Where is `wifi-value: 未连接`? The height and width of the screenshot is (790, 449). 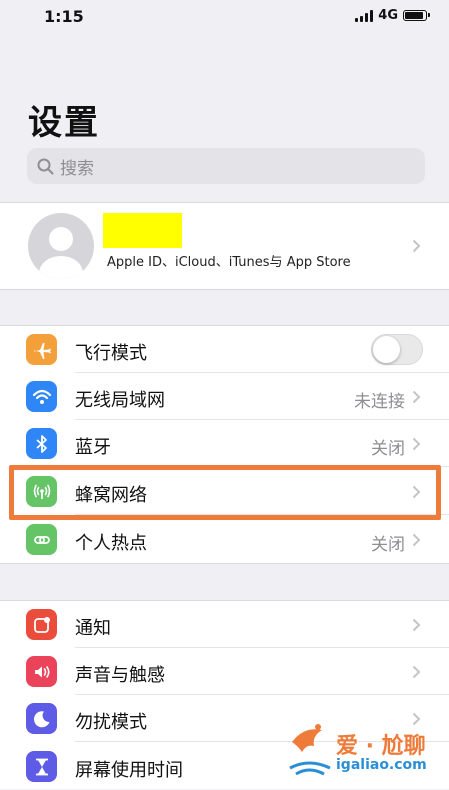
wifi-value: 未连接 is located at coordinates (379, 402).